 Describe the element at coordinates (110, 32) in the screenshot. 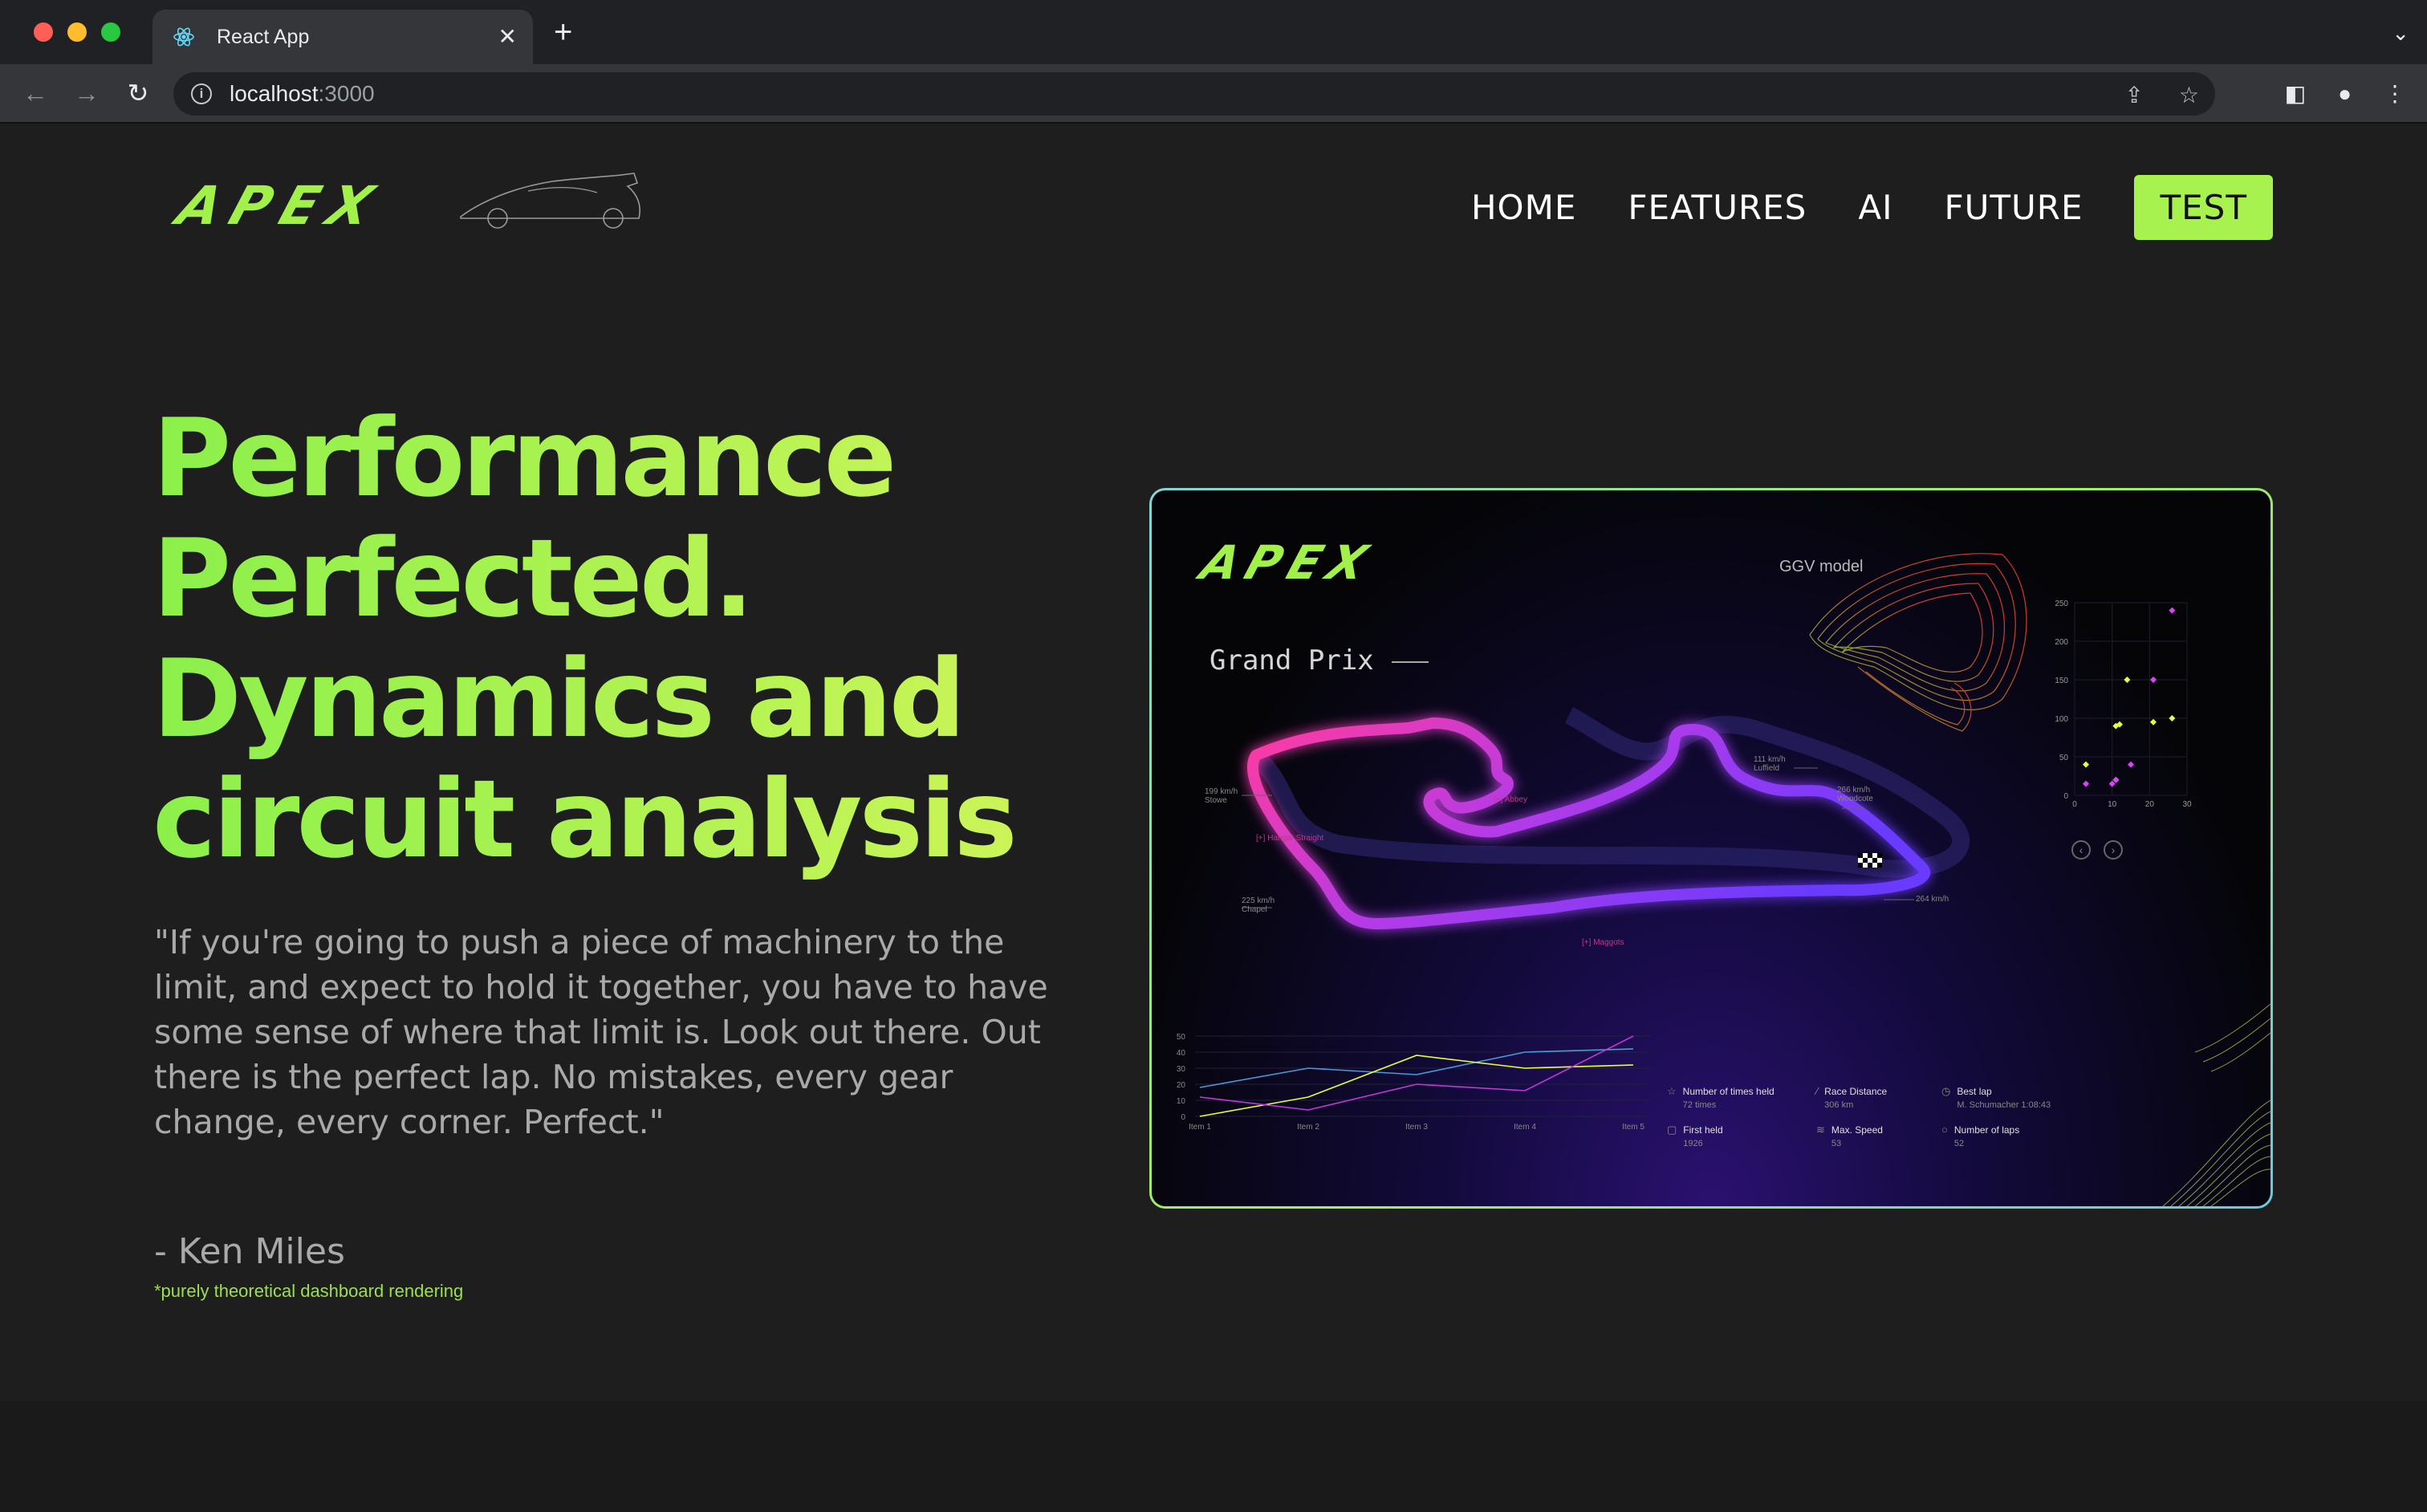

I see `maximize-window-button` at that location.